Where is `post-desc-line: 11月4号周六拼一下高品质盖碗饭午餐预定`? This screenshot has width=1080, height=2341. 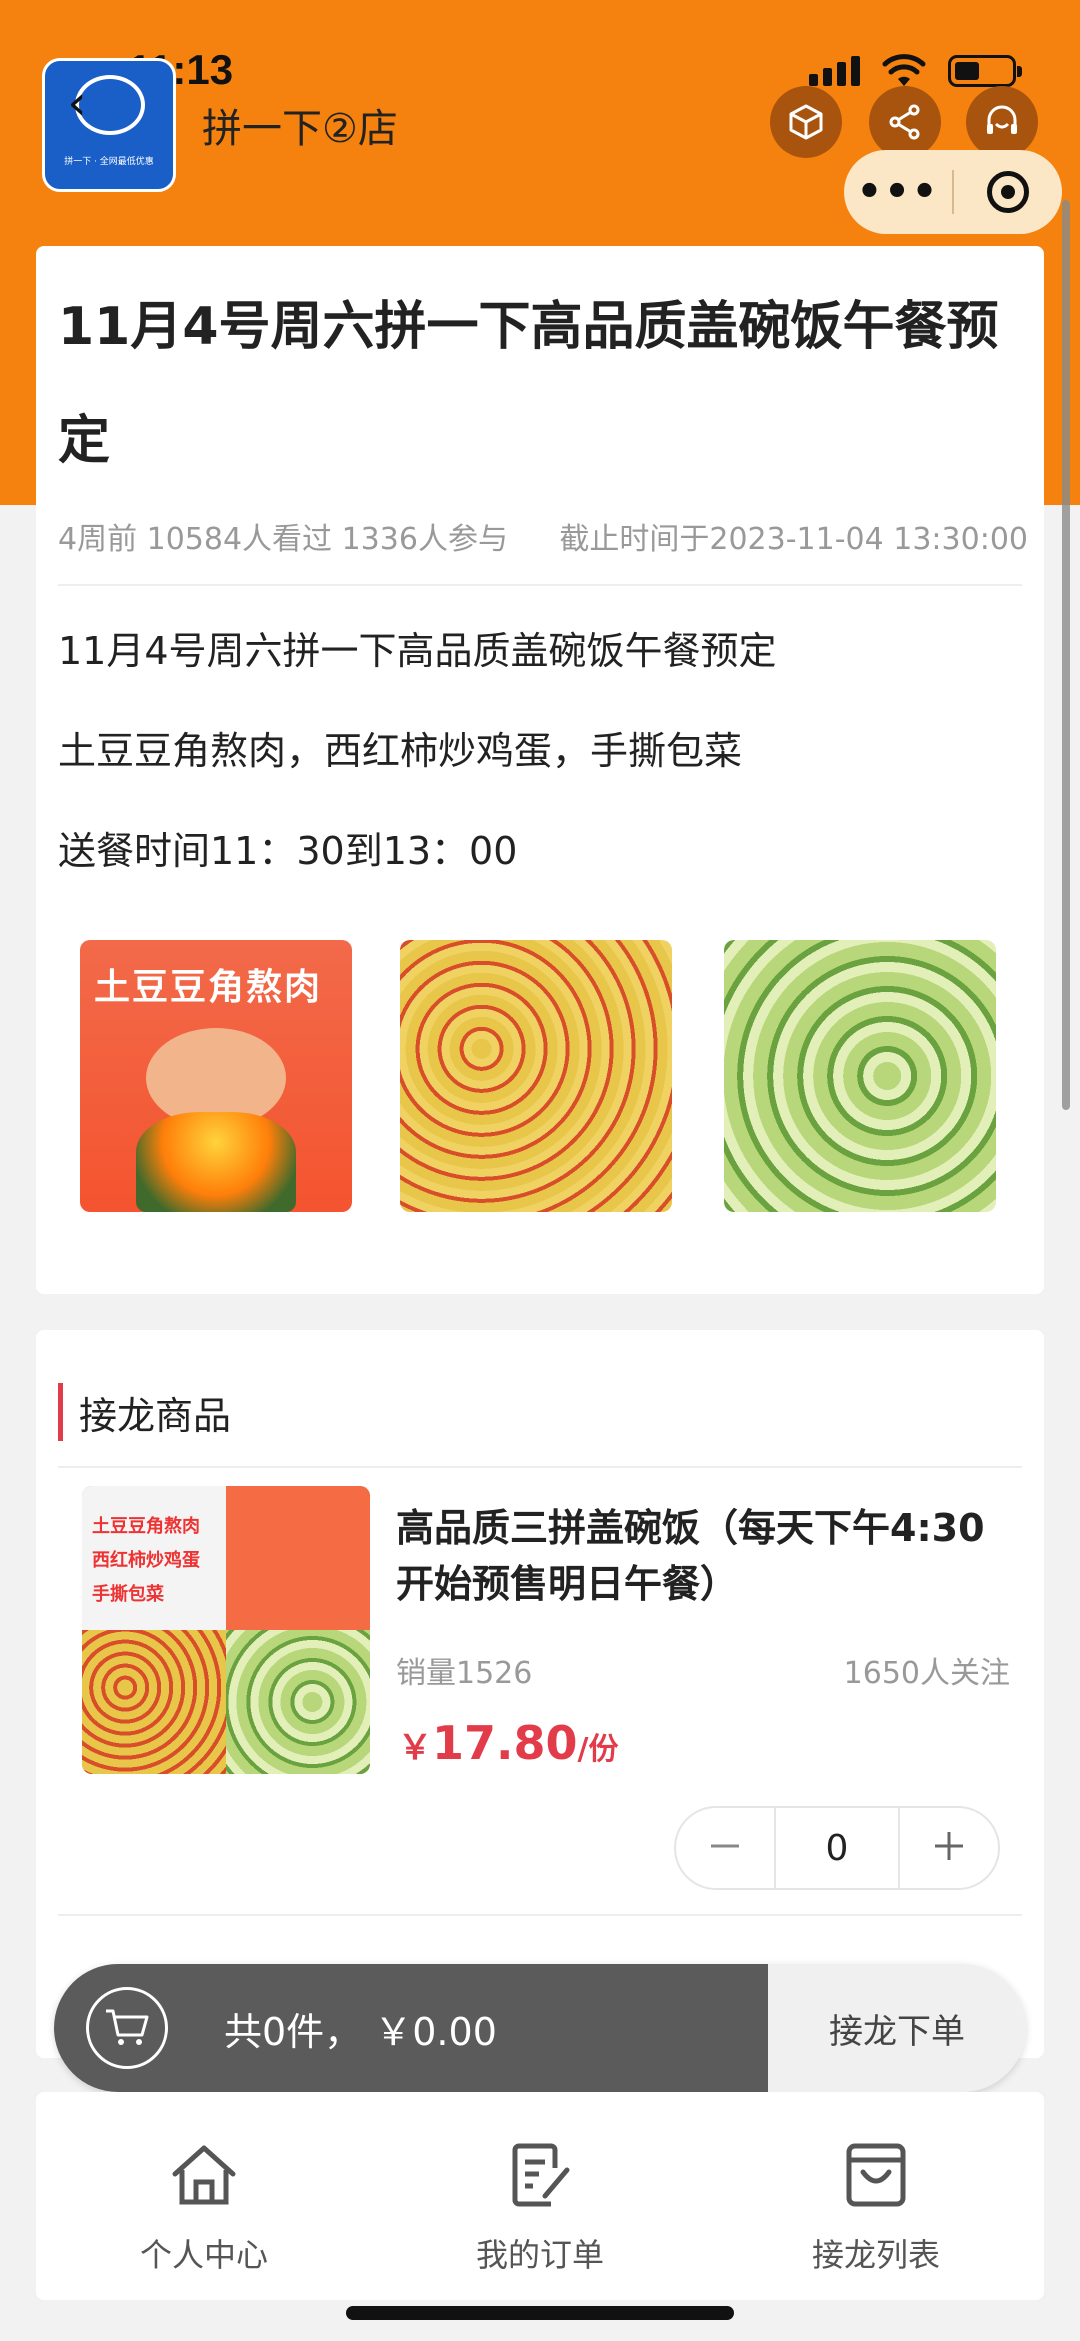 post-desc-line: 11月4号周六拼一下高品质盖碗饭午餐预定 is located at coordinates (417, 651).